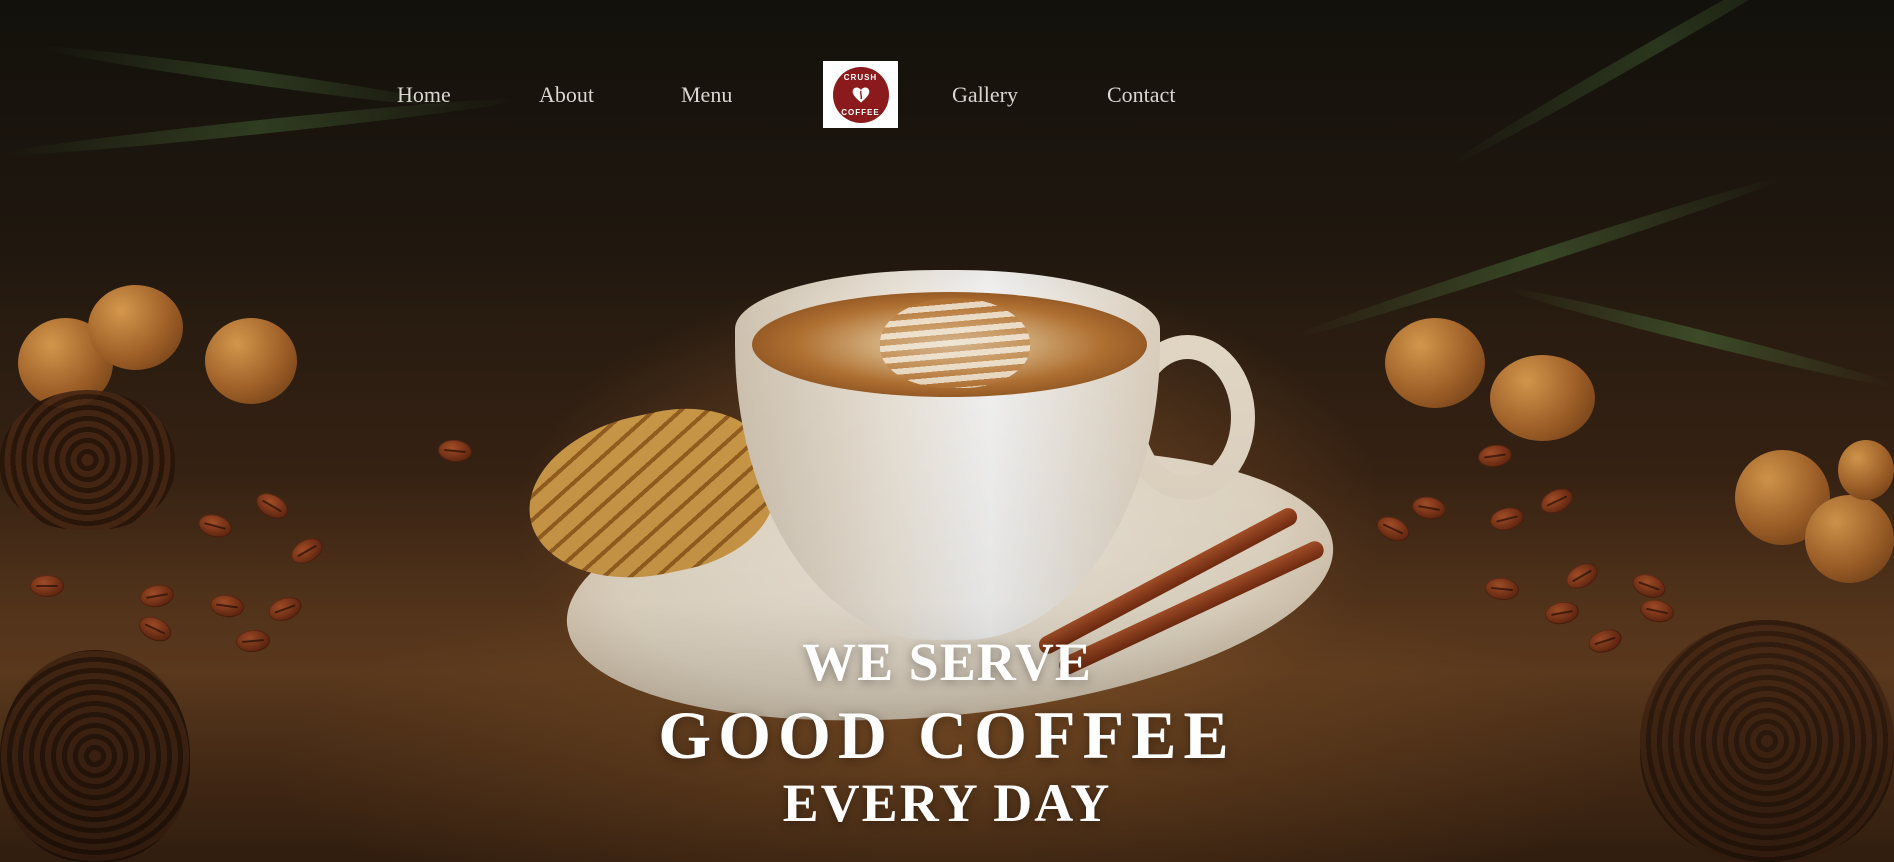  What do you see at coordinates (424, 95) in the screenshot?
I see `nav-link-home: Home` at bounding box center [424, 95].